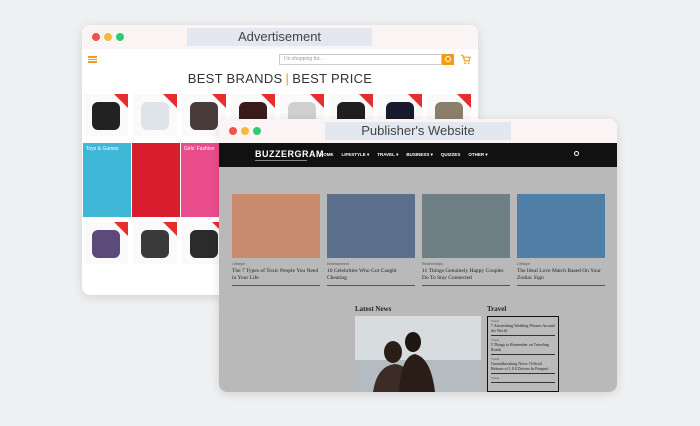 The image size is (700, 426). Describe the element at coordinates (199, 149) in the screenshot. I see `banner-title: Girls' Fashion` at that location.